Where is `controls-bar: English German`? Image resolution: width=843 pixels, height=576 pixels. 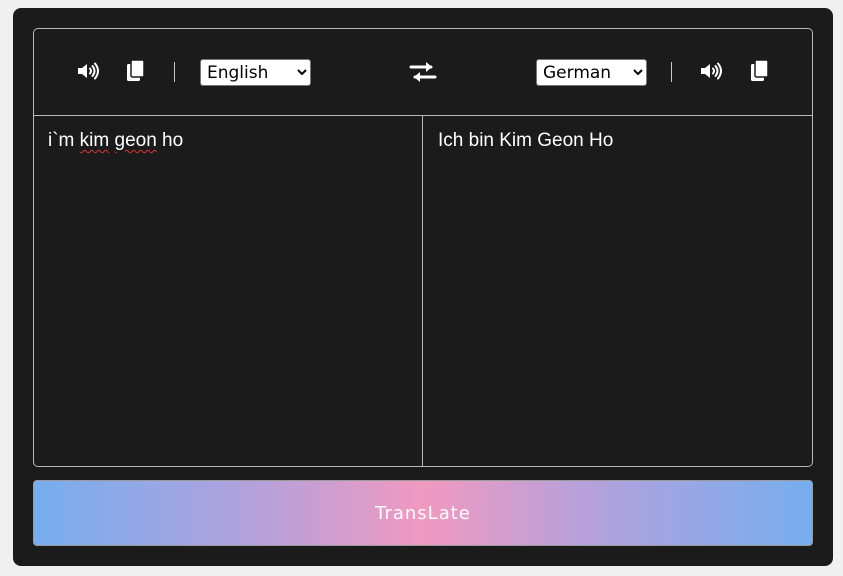
controls-bar: English German is located at coordinates (423, 72).